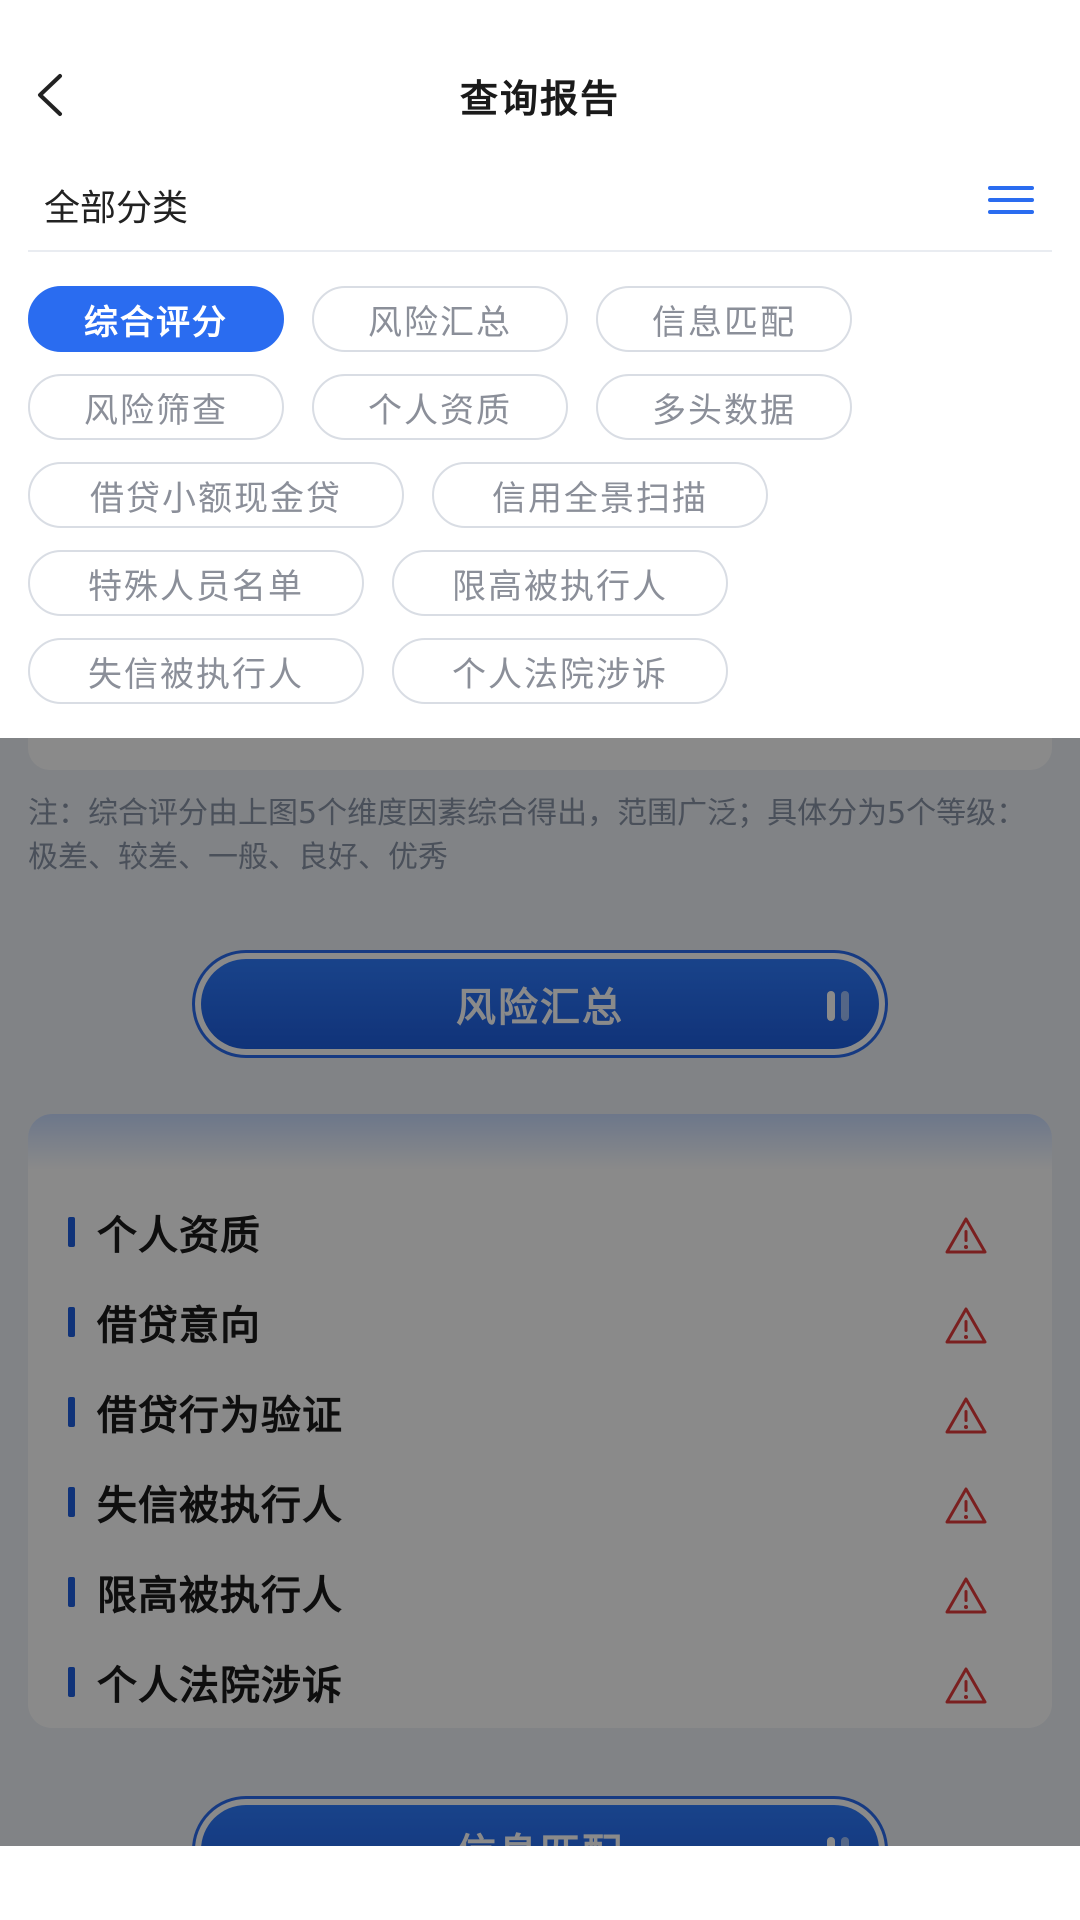 This screenshot has width=1080, height=1920. Describe the element at coordinates (560, 671) in the screenshot. I see `tag-court-litigation: 个人法院涉诉` at that location.